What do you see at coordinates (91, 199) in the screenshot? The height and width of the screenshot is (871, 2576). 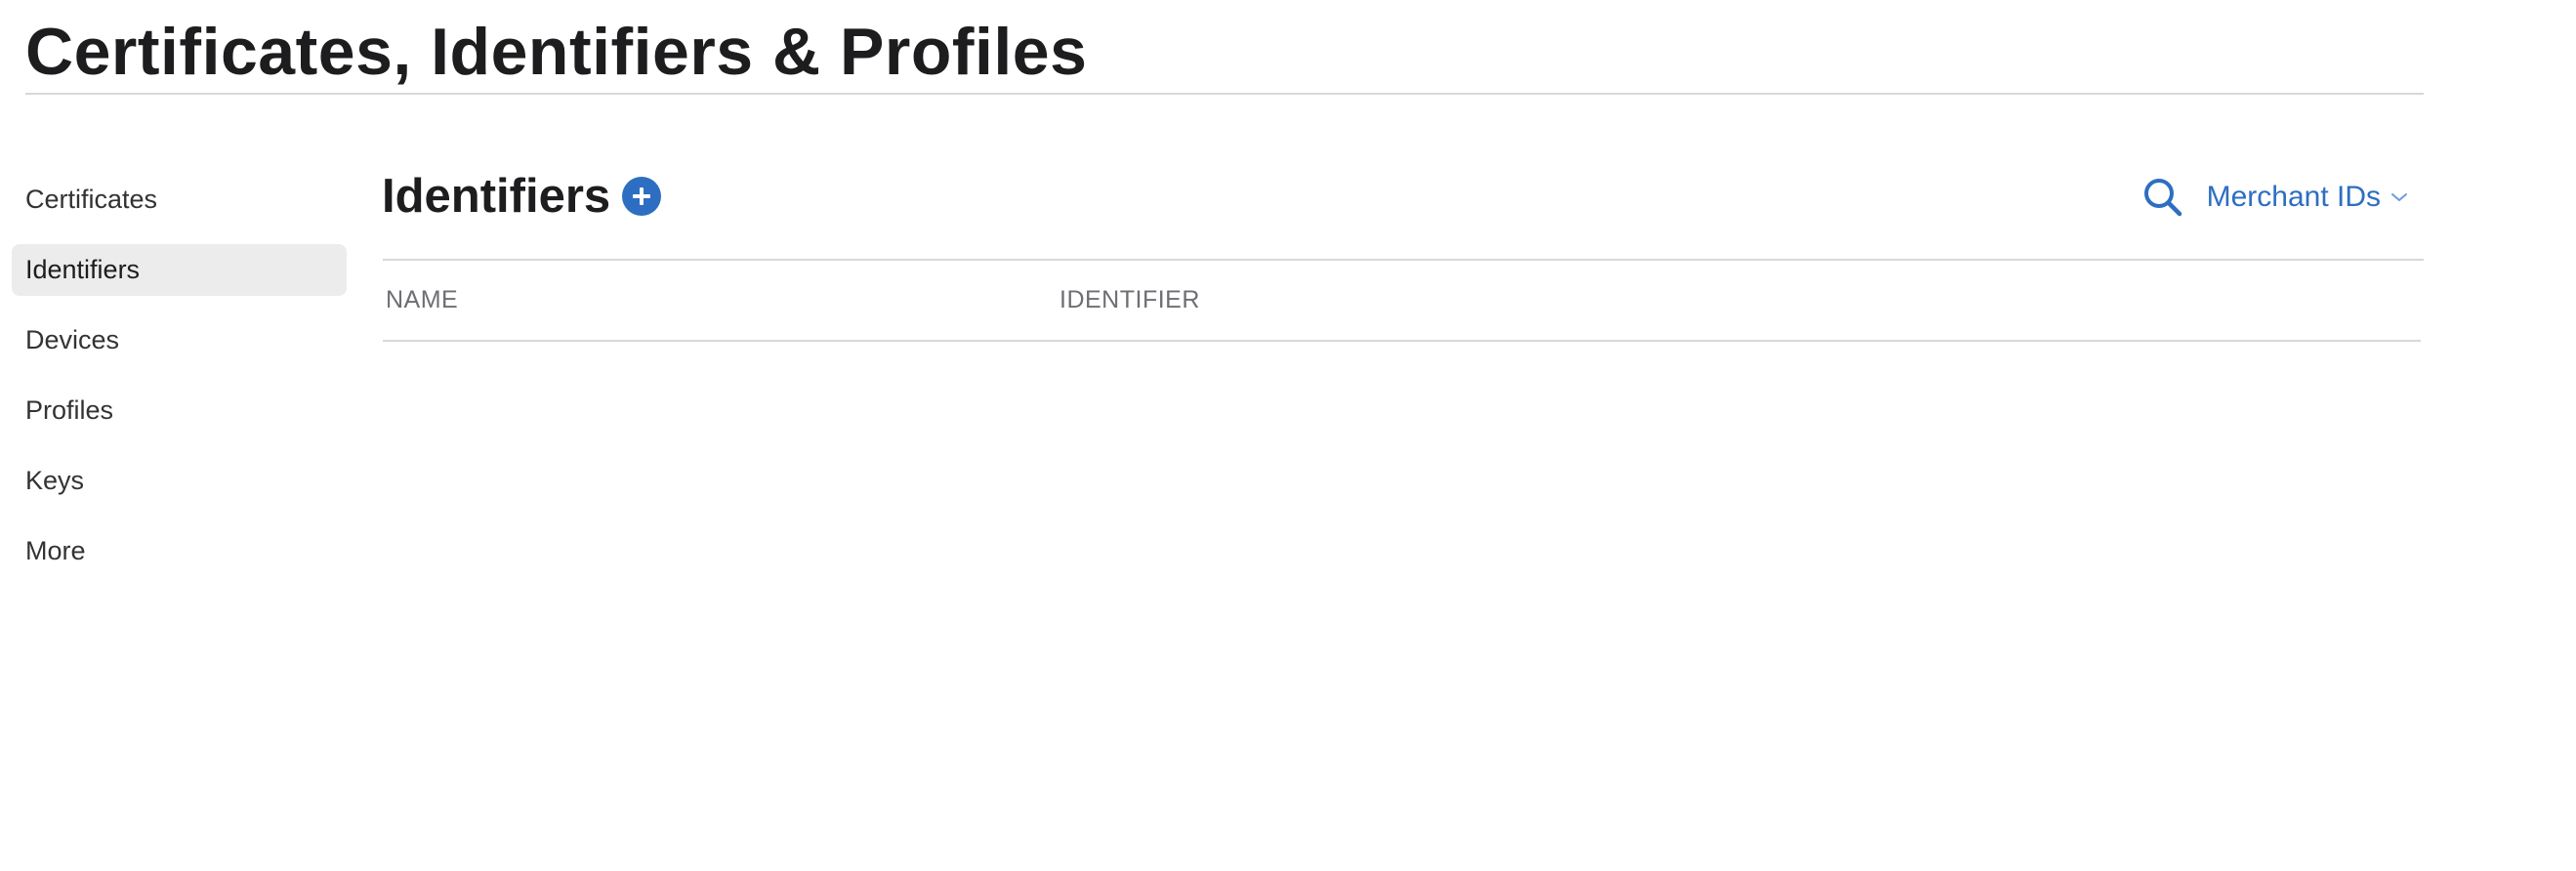 I see `sidebar-item-label: Certificates` at bounding box center [91, 199].